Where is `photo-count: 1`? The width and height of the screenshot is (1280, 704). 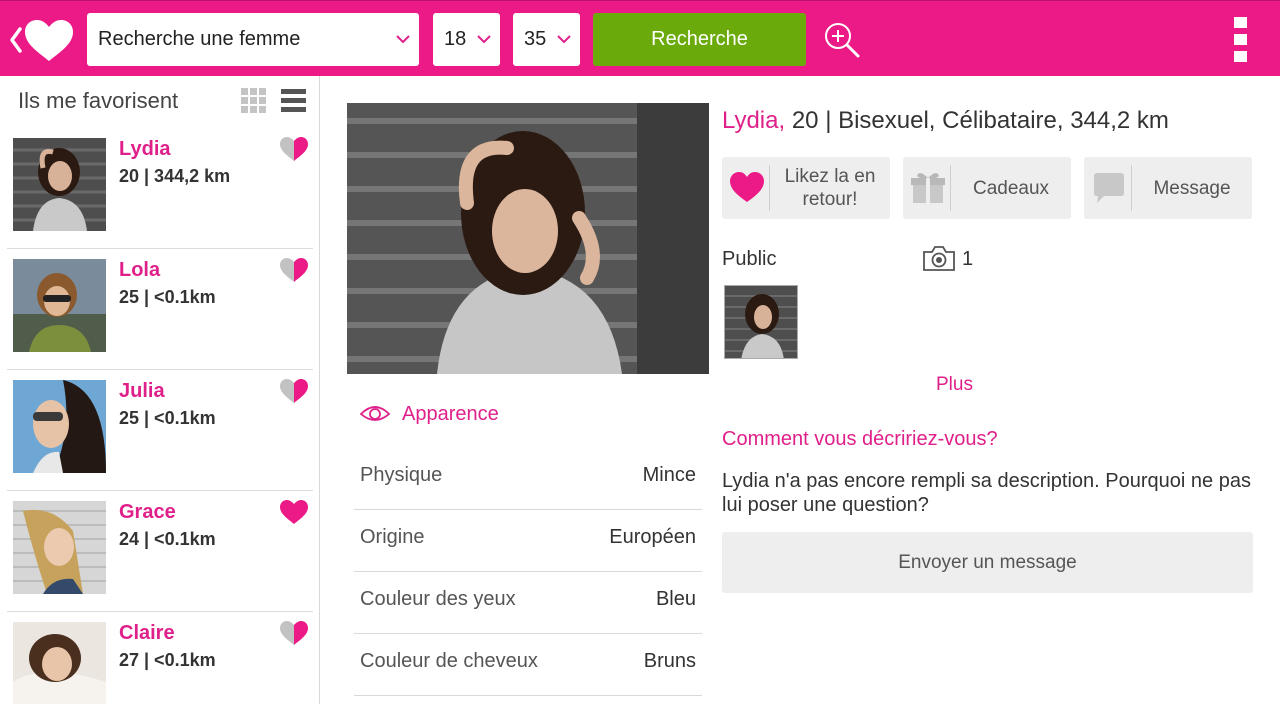
photo-count: 1 is located at coordinates (968, 259).